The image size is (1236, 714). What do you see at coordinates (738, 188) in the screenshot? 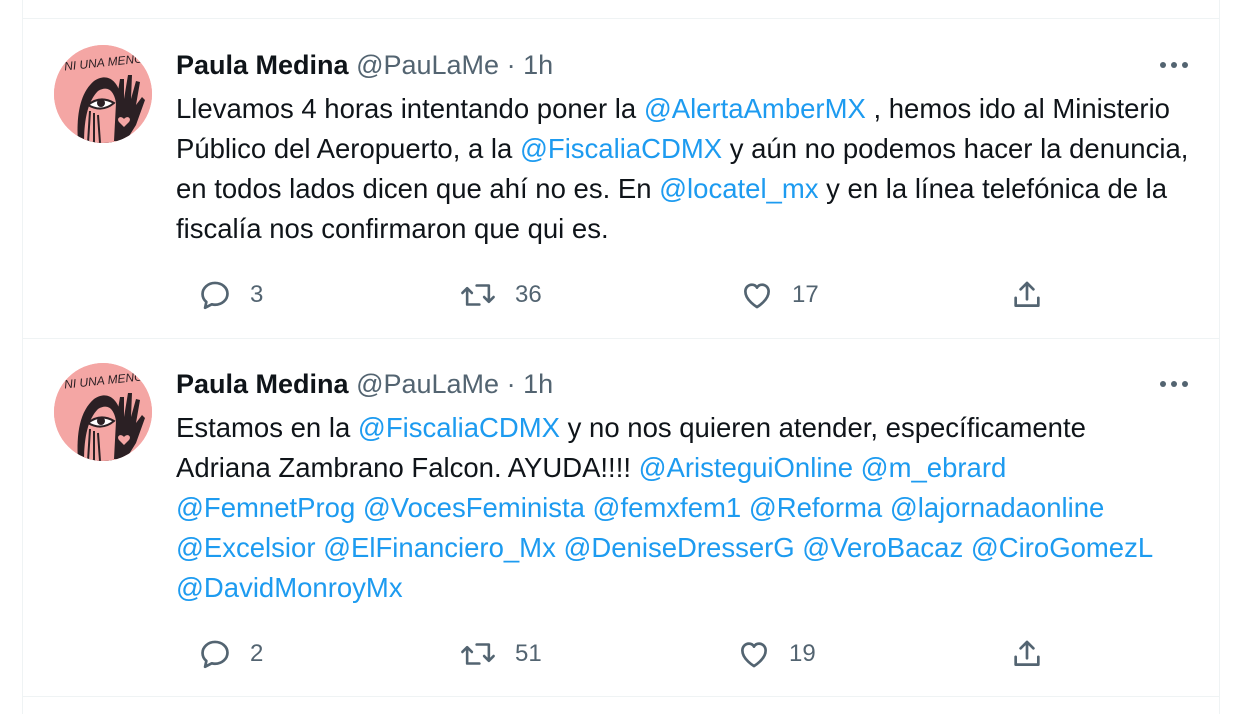
I see `mention-link: @locatel_mx` at bounding box center [738, 188].